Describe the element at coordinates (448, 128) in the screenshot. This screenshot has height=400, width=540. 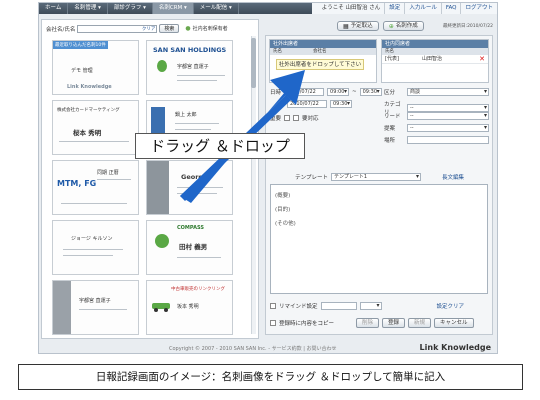
I see `proposal-select: --` at that location.